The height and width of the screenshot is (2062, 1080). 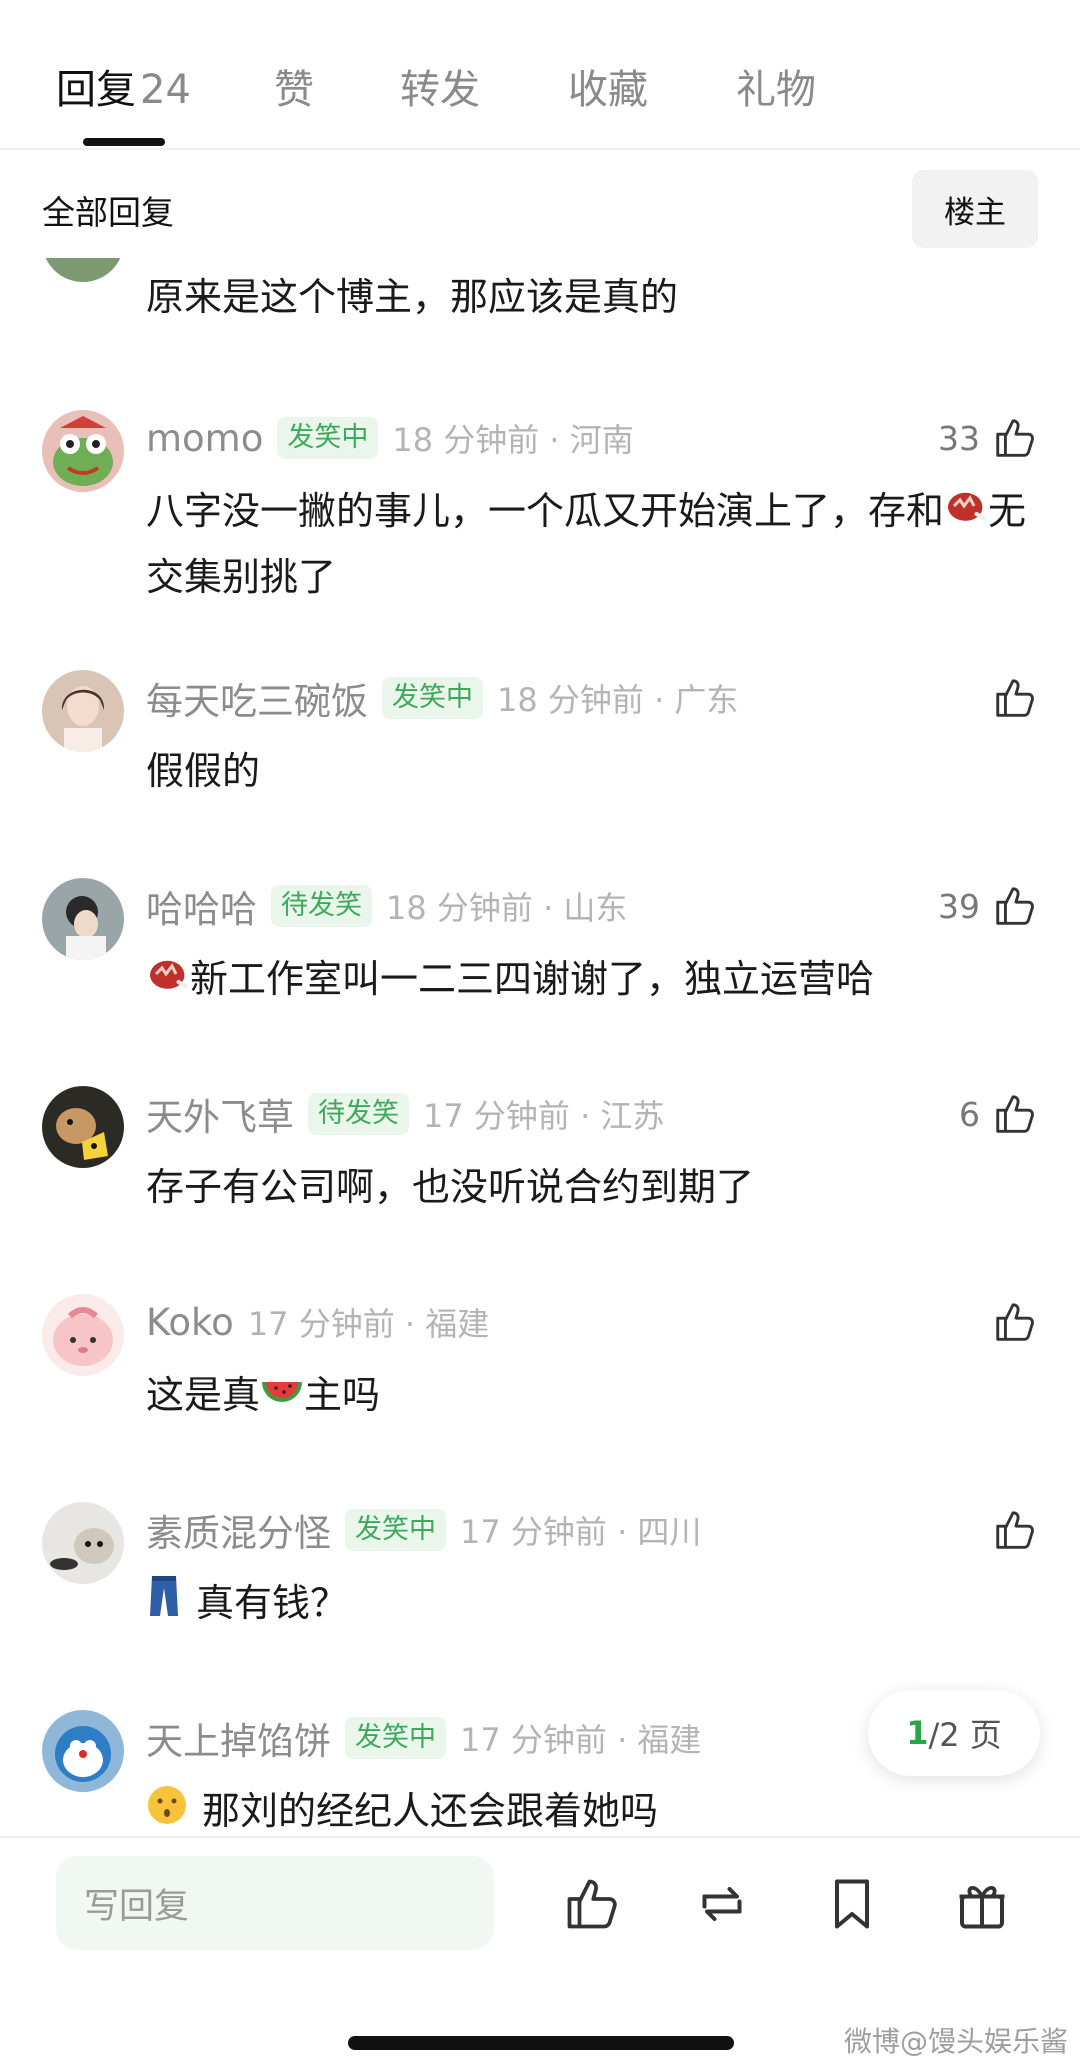 I want to click on comment-text-part: 这是真, so click(x=203, y=1395).